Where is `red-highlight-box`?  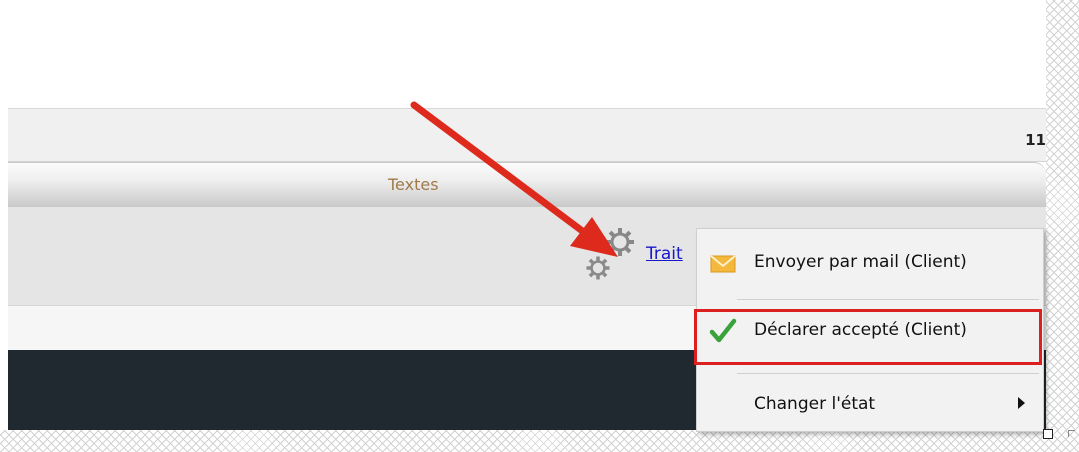
red-highlight-box is located at coordinates (868, 337).